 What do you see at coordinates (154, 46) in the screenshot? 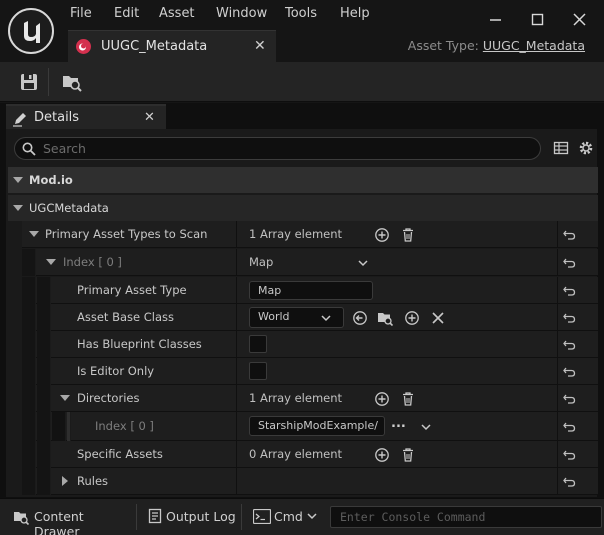
I see `asset-tab-title: UUGC_Metadata` at bounding box center [154, 46].